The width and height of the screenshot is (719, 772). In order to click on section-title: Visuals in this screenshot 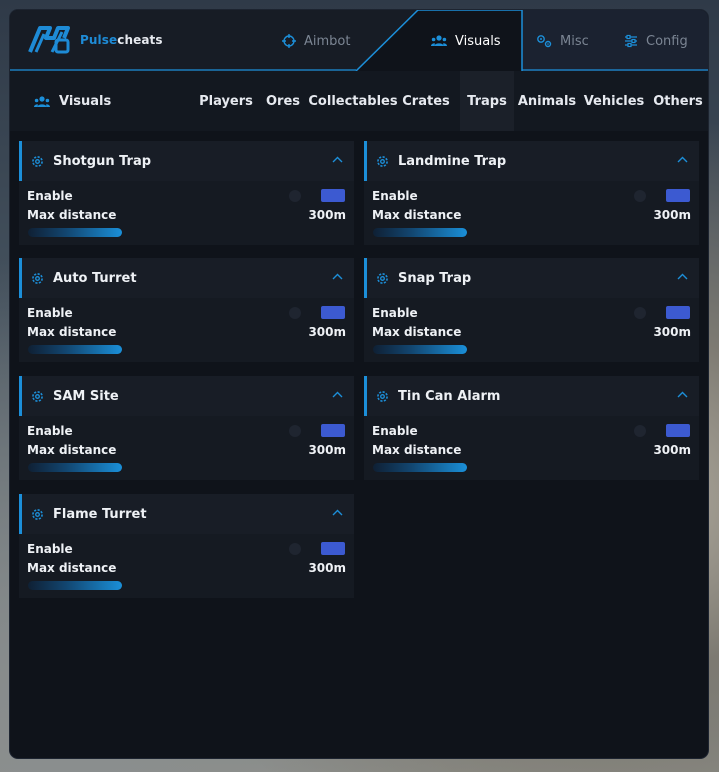, I will do `click(72, 101)`.